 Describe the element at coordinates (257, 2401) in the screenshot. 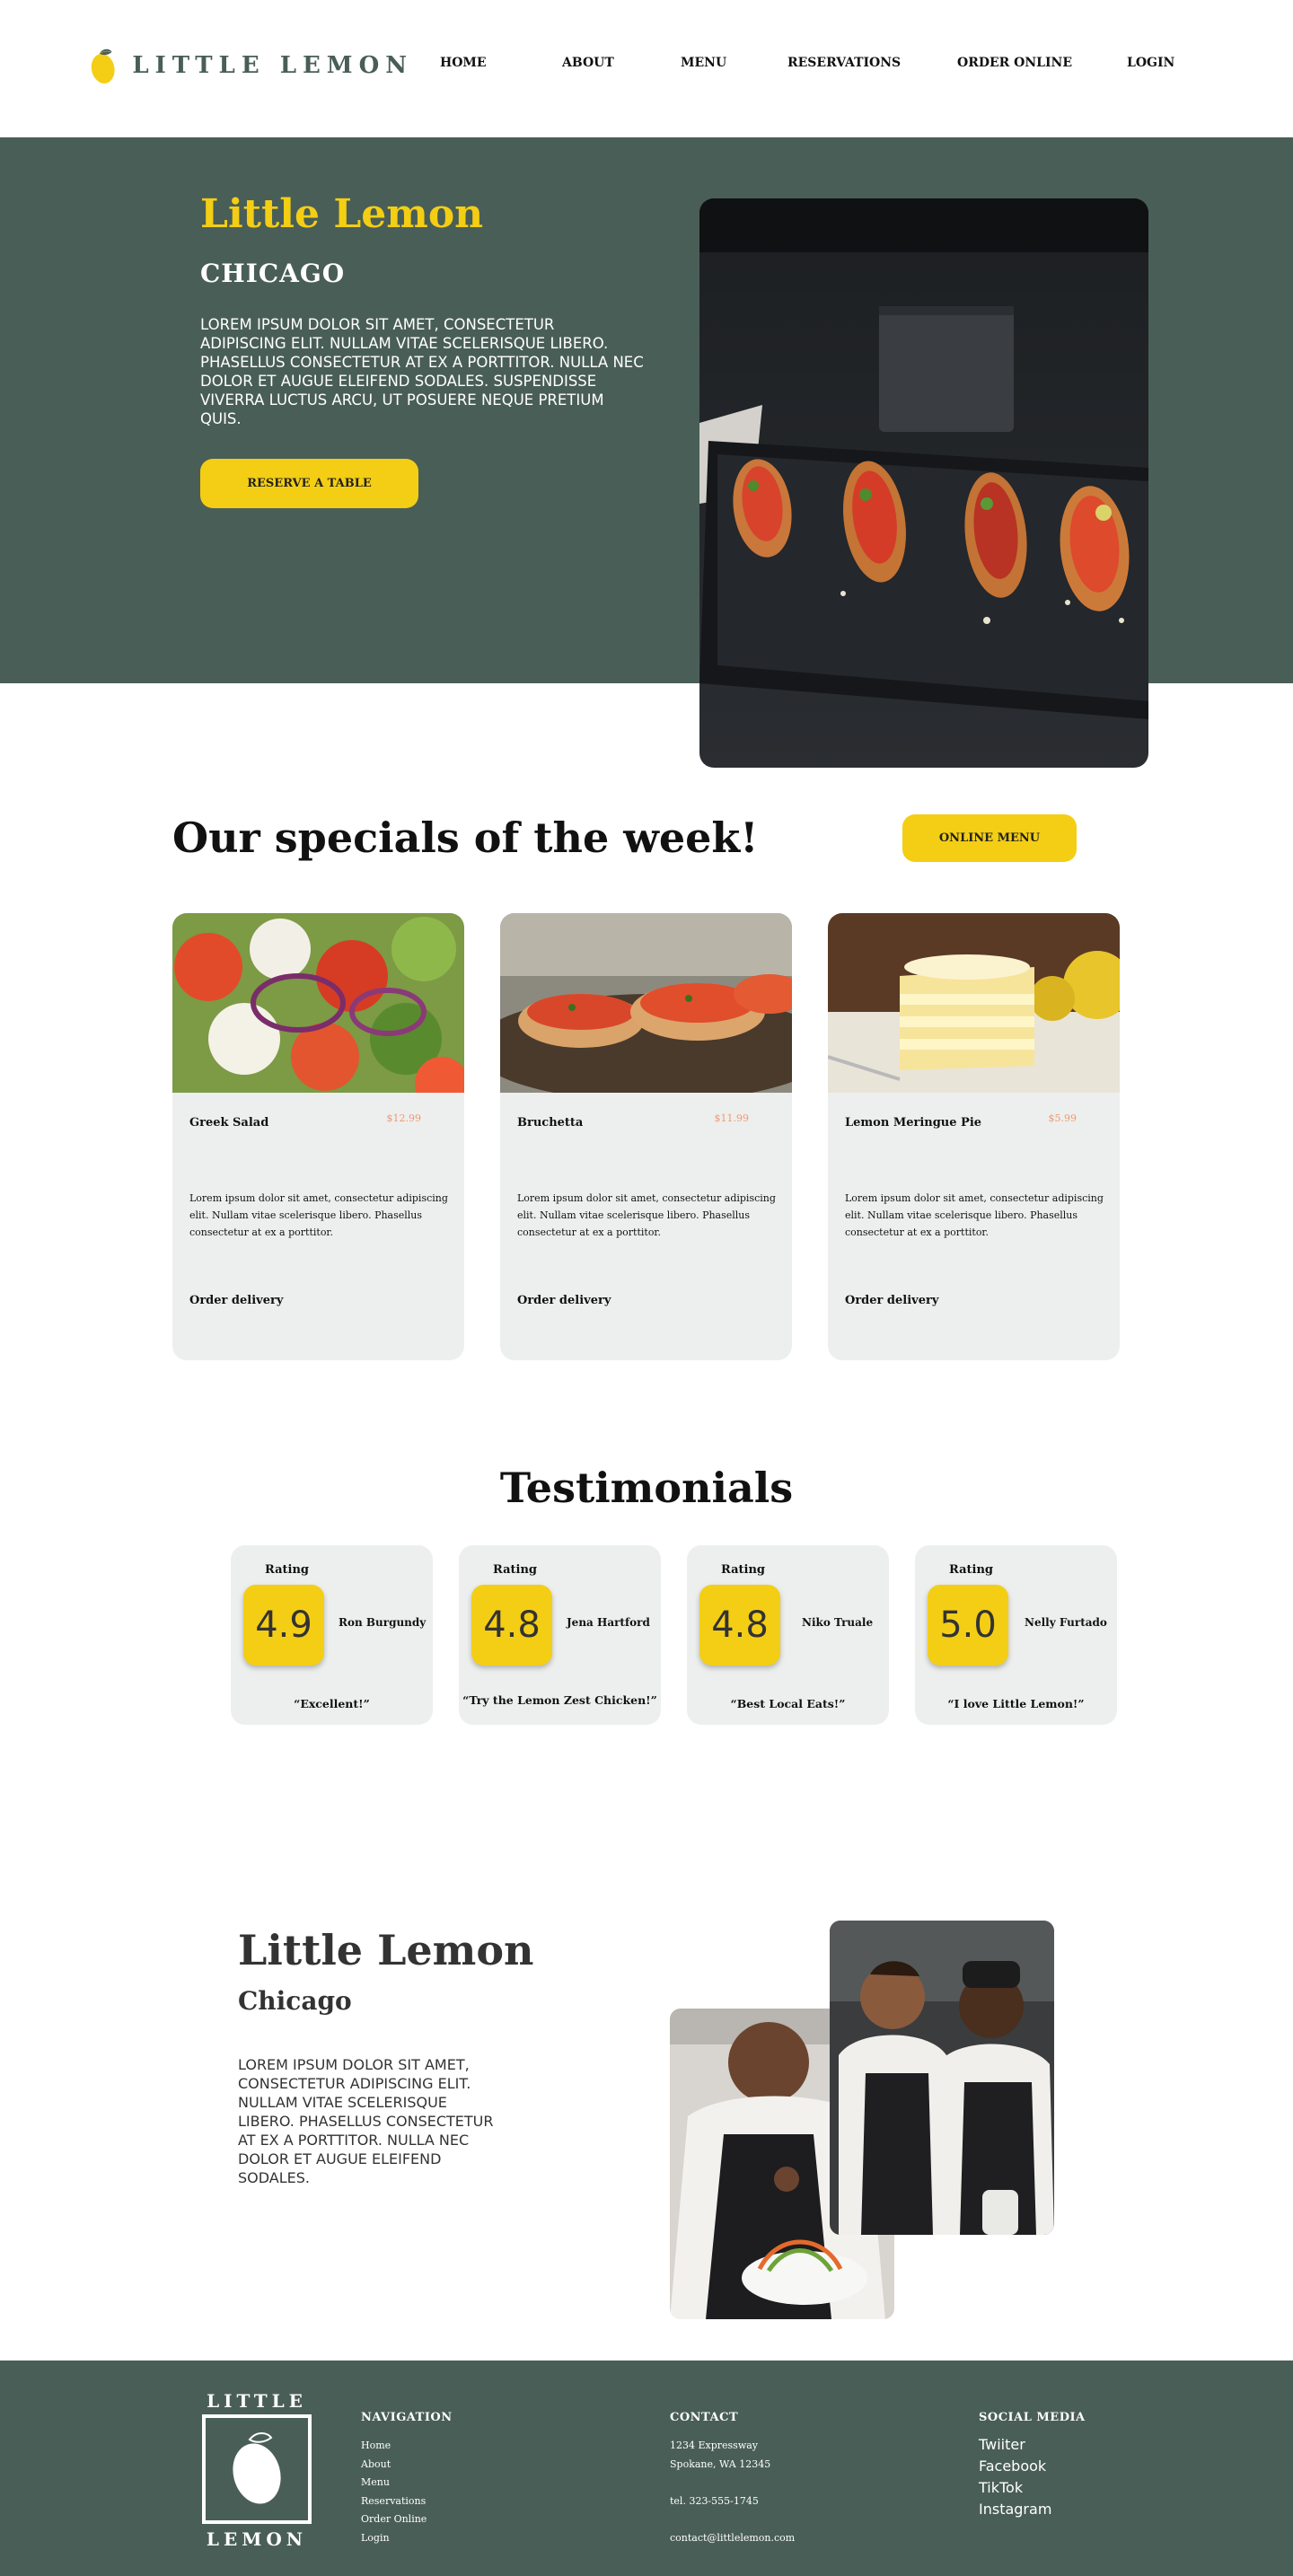

I see `footer-logo-top: LITTLE` at that location.